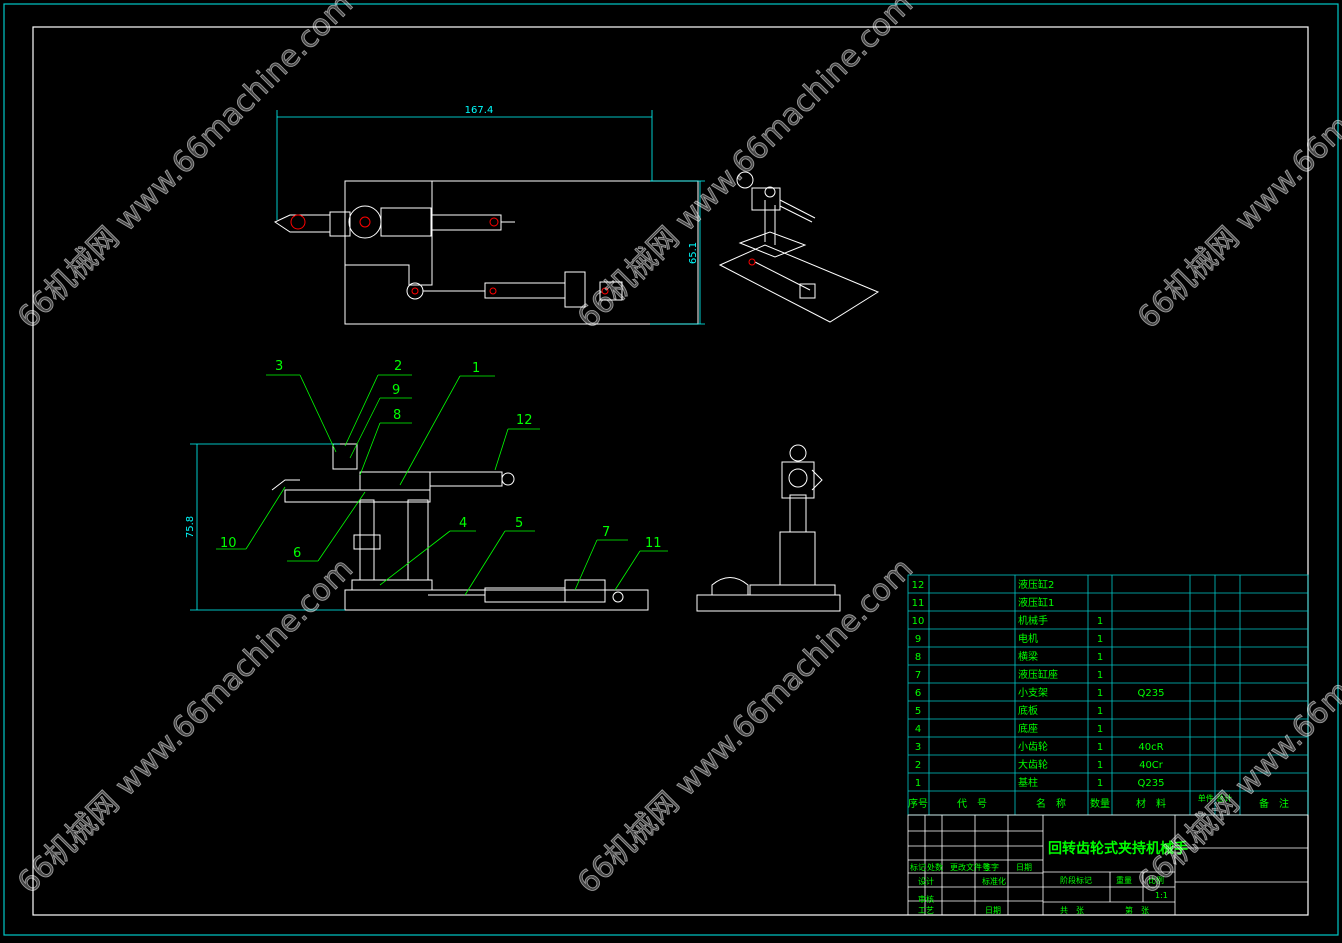 The image size is (1342, 943). I want to click on bom-cell-name: 基柱, so click(1028, 782).